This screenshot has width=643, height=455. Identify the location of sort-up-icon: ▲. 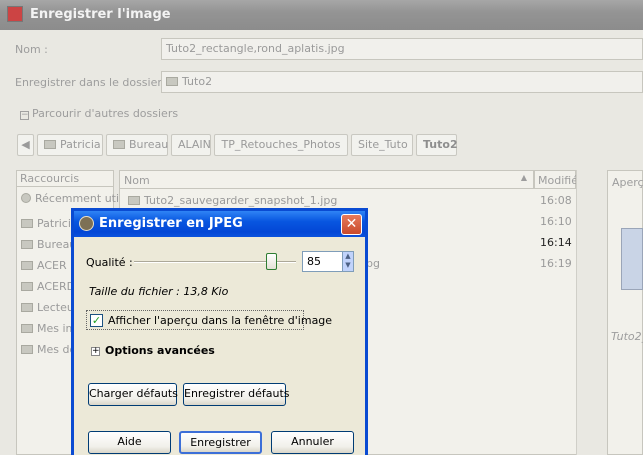
(523, 177).